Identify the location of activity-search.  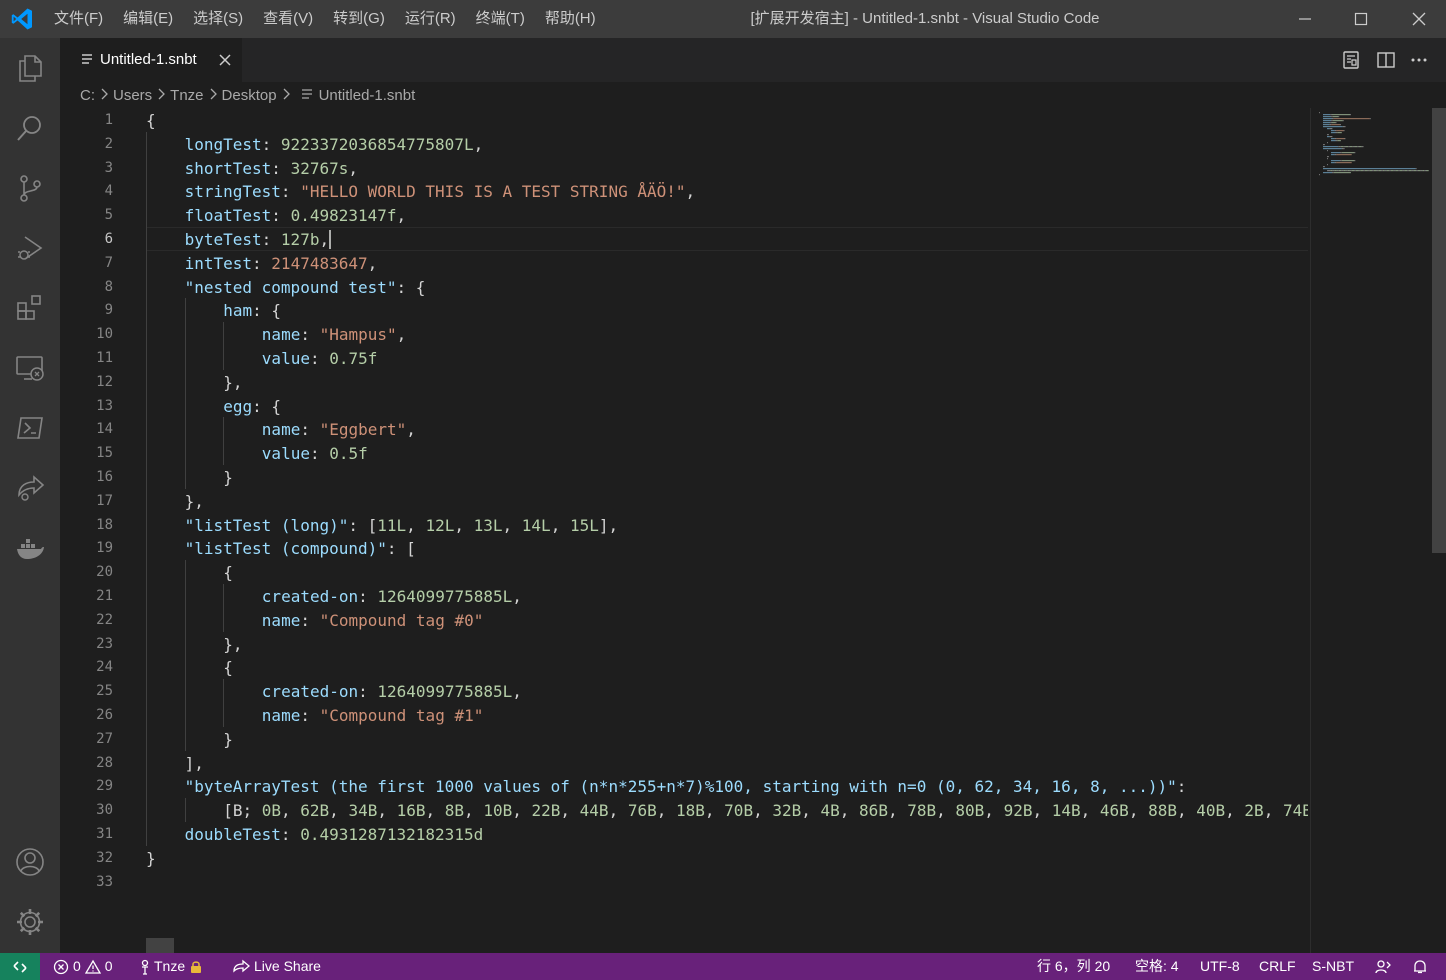
(30, 128).